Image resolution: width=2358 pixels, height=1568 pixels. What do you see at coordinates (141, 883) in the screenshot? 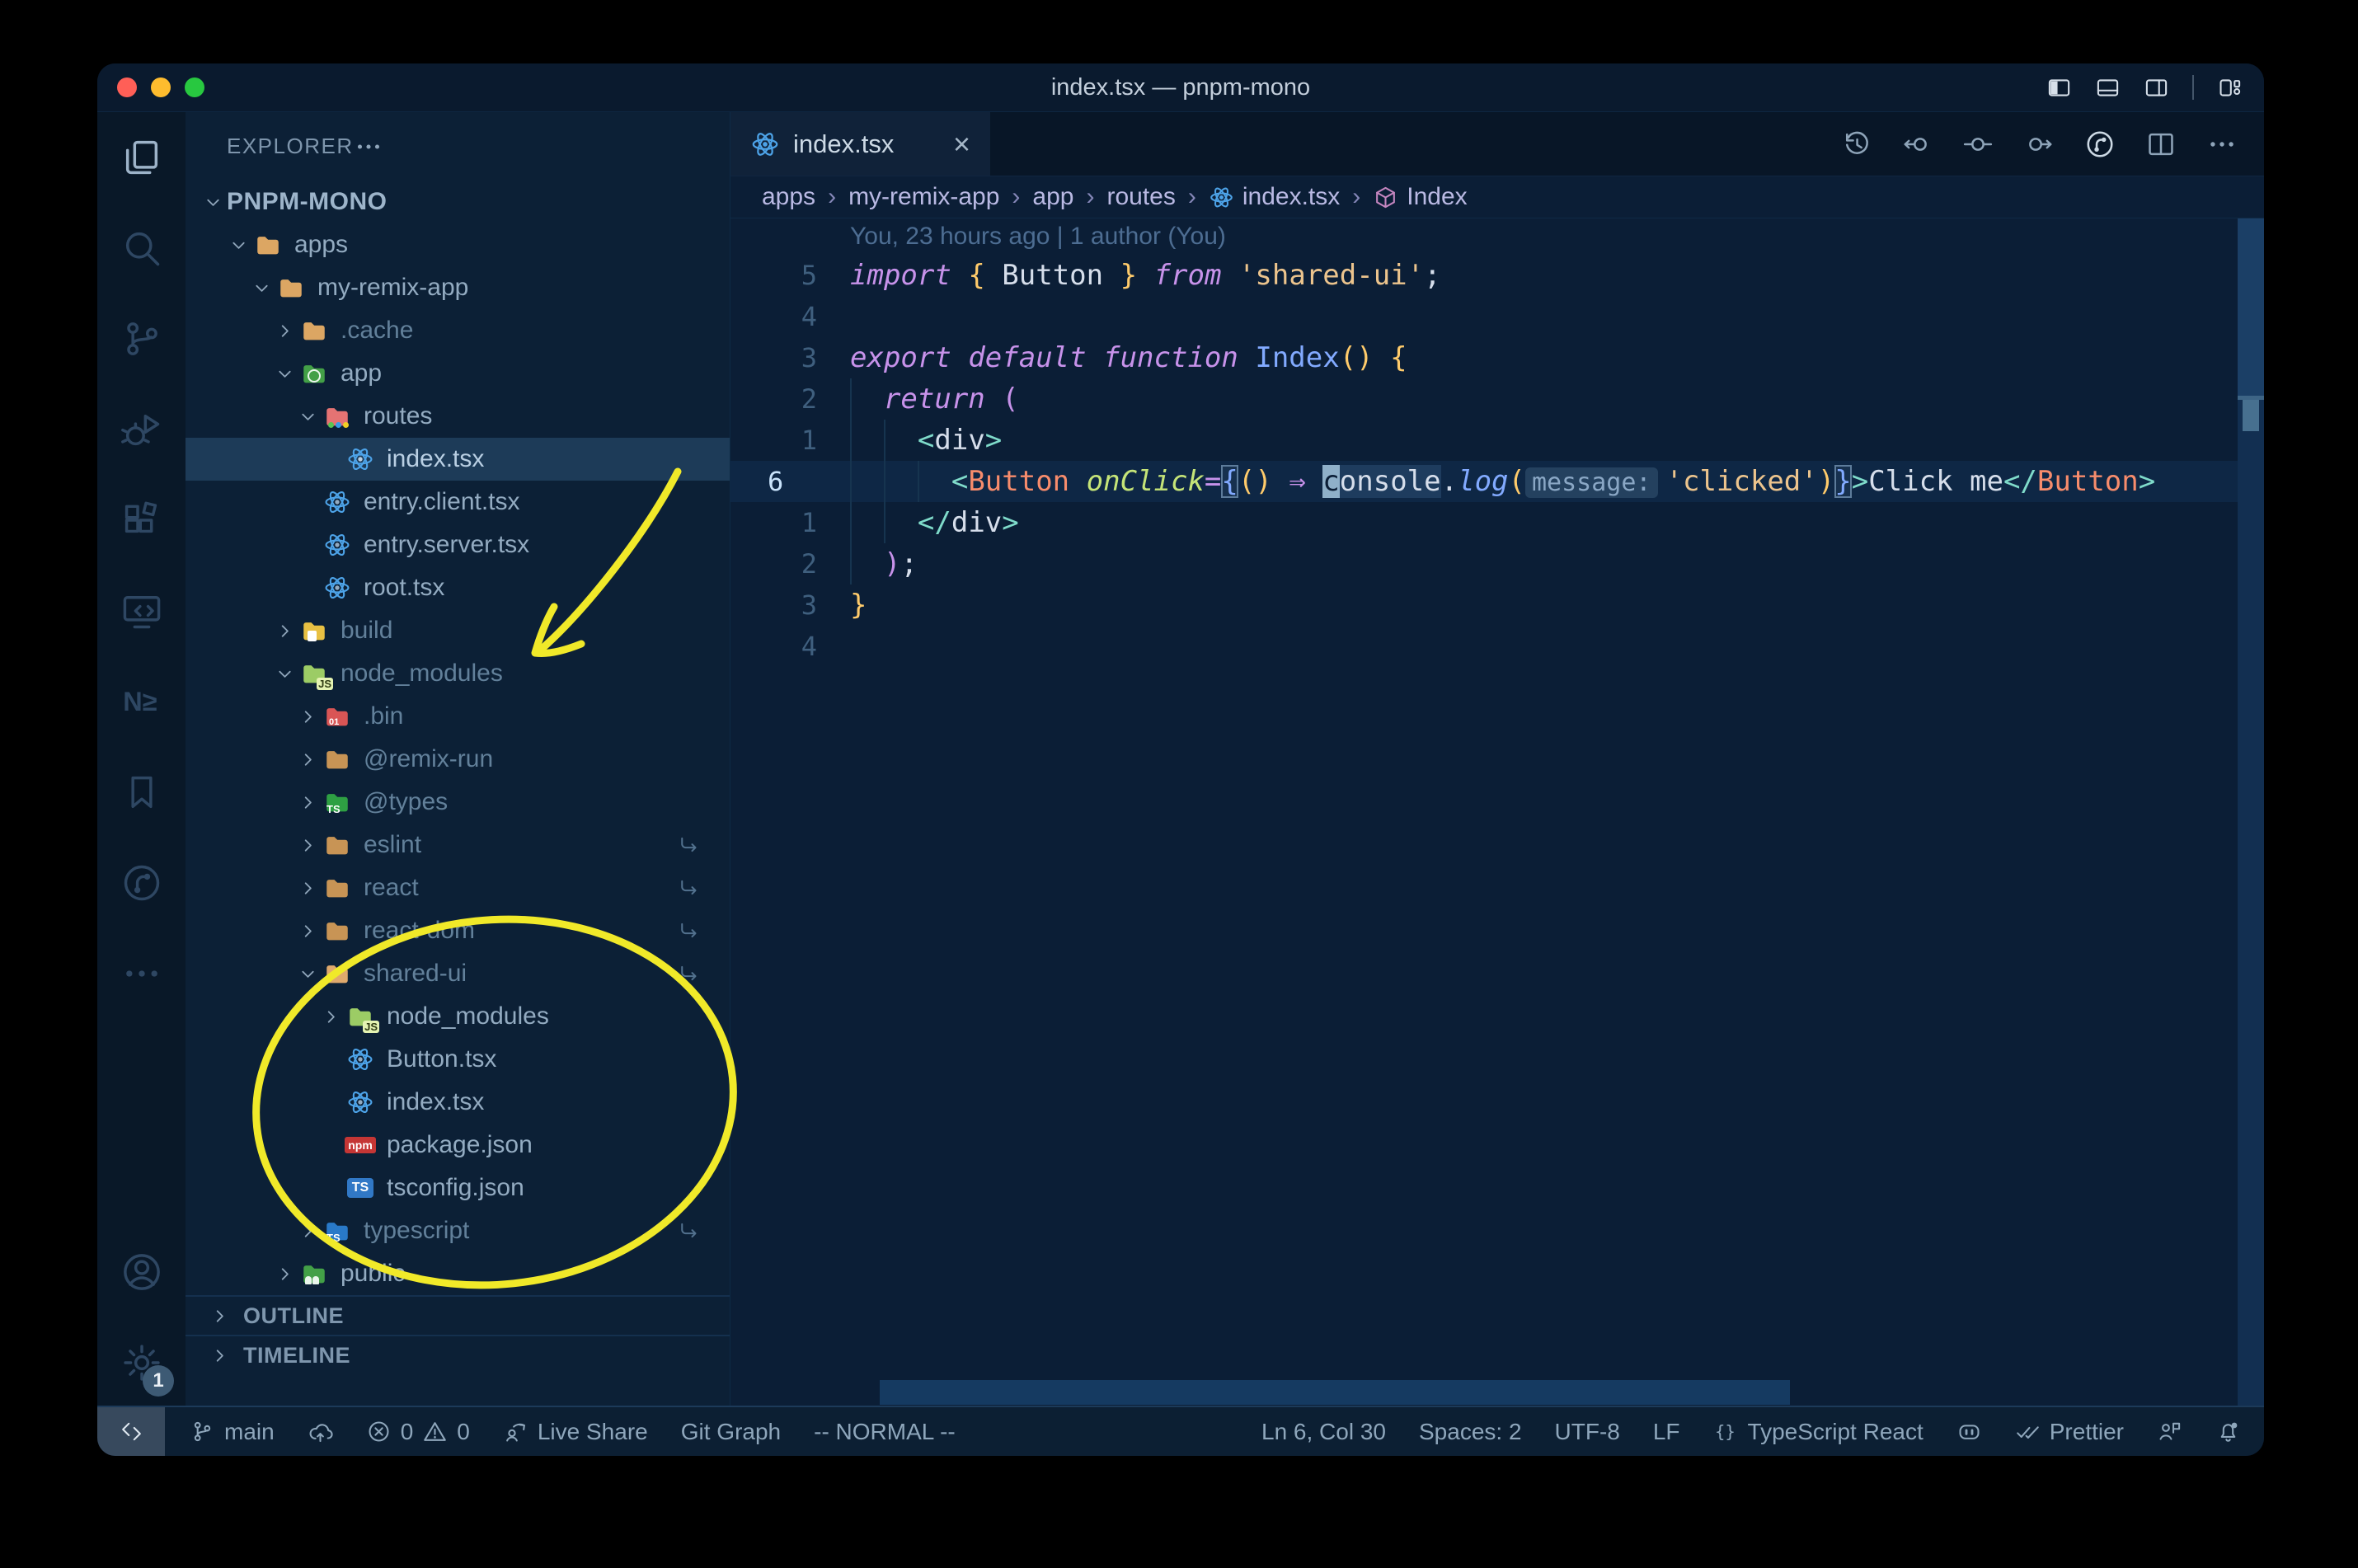
I see `activity-git-graph` at bounding box center [141, 883].